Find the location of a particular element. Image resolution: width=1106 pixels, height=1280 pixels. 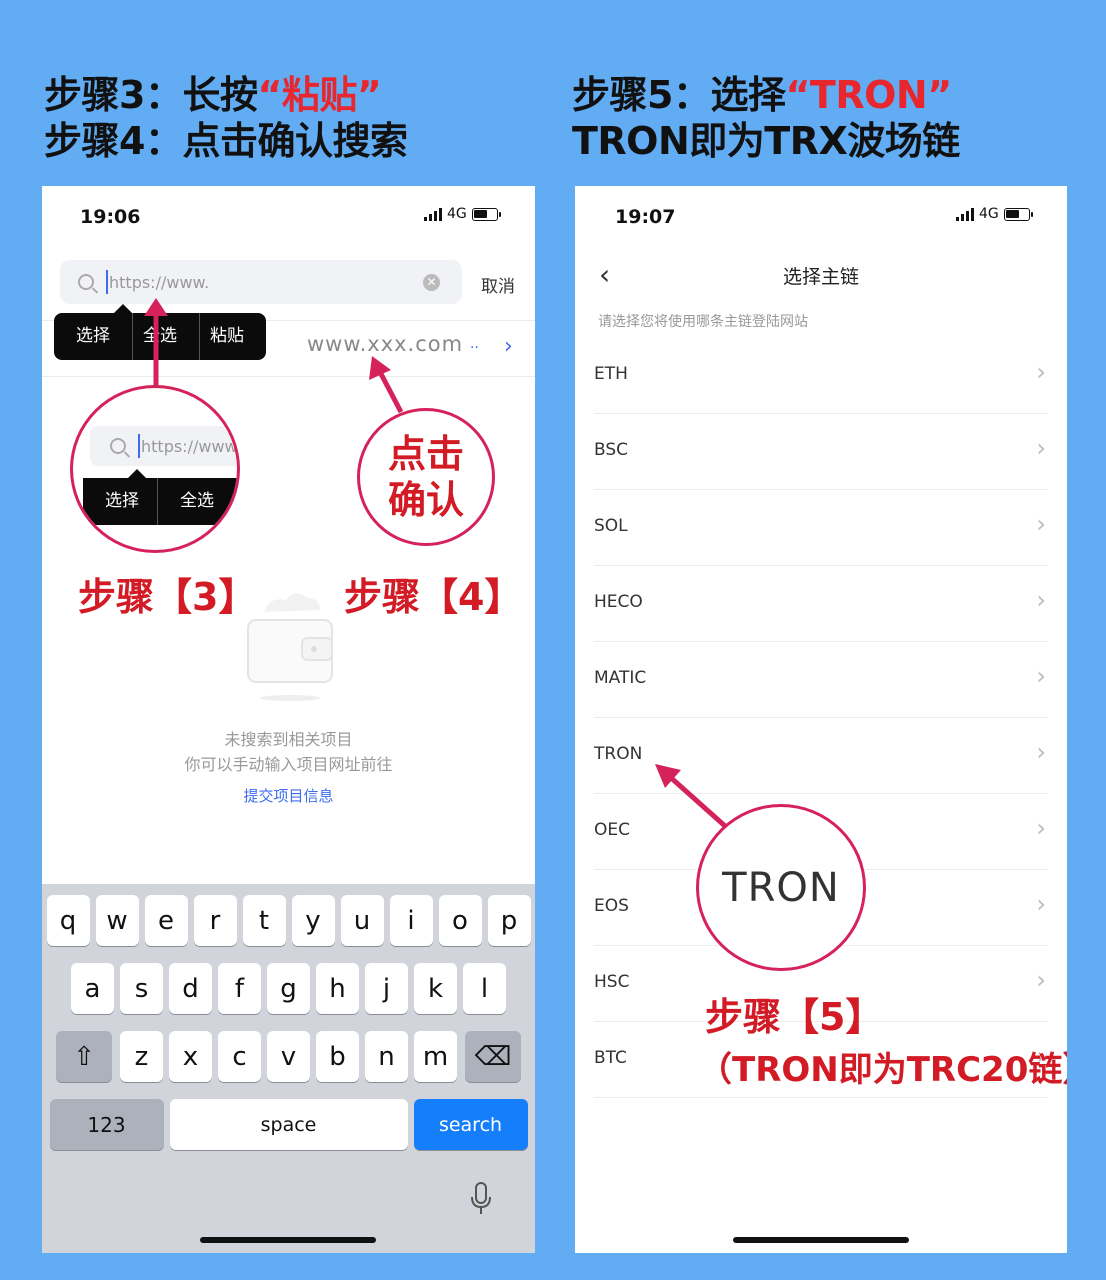

key-e: e is located at coordinates (166, 920).